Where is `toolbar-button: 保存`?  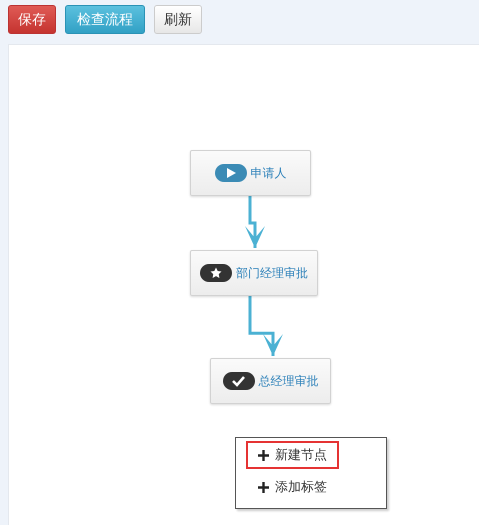
toolbar-button: 保存 is located at coordinates (32, 19).